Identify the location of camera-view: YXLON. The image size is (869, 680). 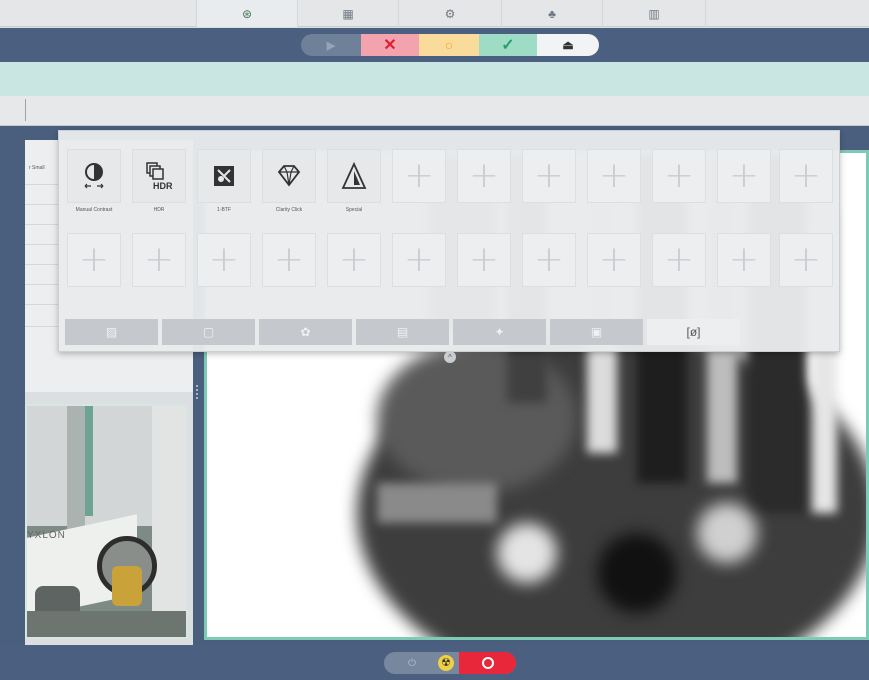
(106, 521).